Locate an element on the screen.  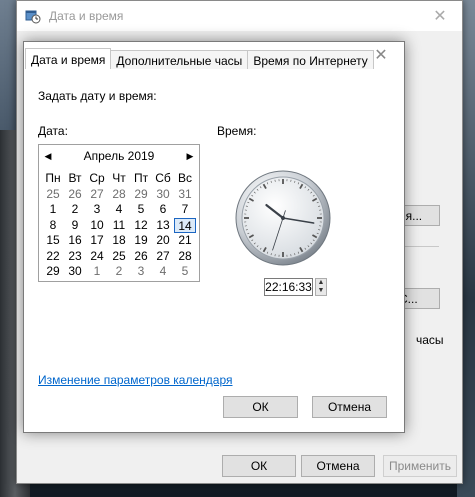
time-label: Время: is located at coordinates (237, 131).